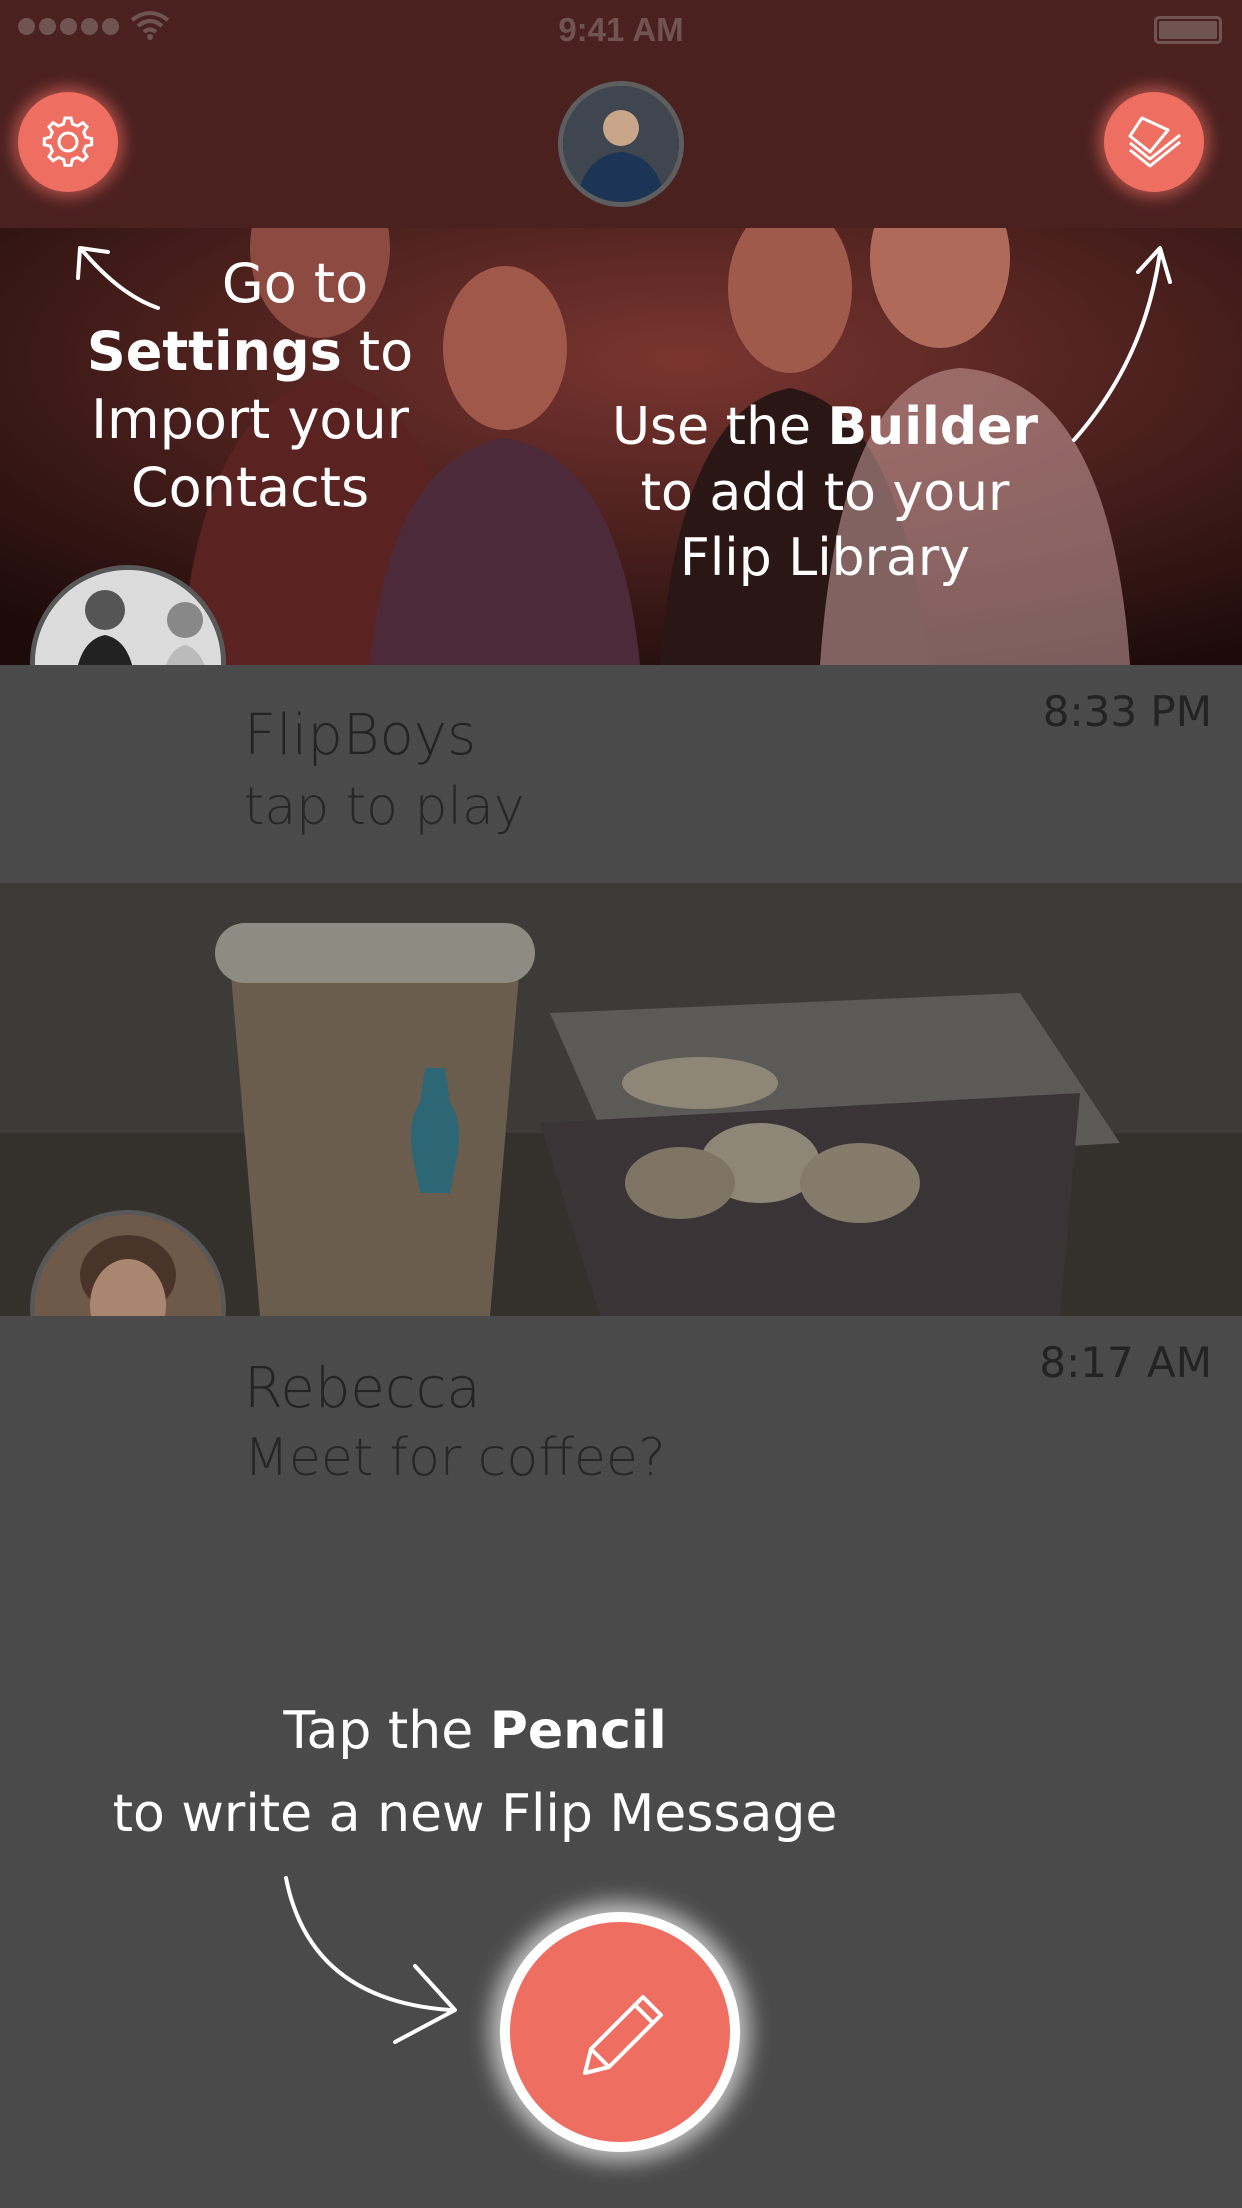 Image resolution: width=1242 pixels, height=2208 pixels. What do you see at coordinates (250, 420) in the screenshot?
I see `settings-hint-line3: Import your` at bounding box center [250, 420].